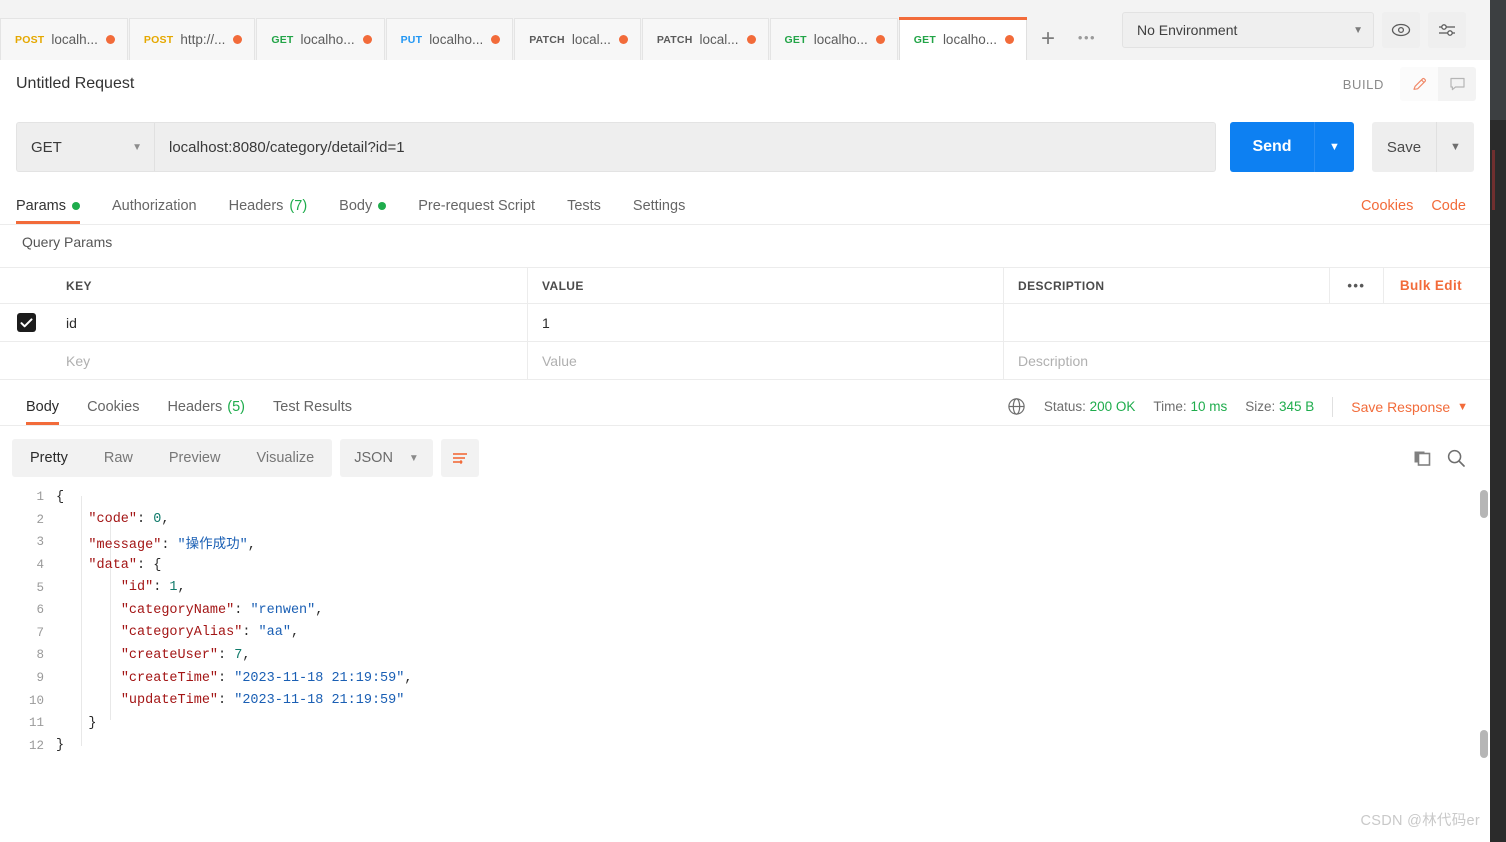  What do you see at coordinates (745, 723) in the screenshot?
I see `code-line: 11 }` at bounding box center [745, 723].